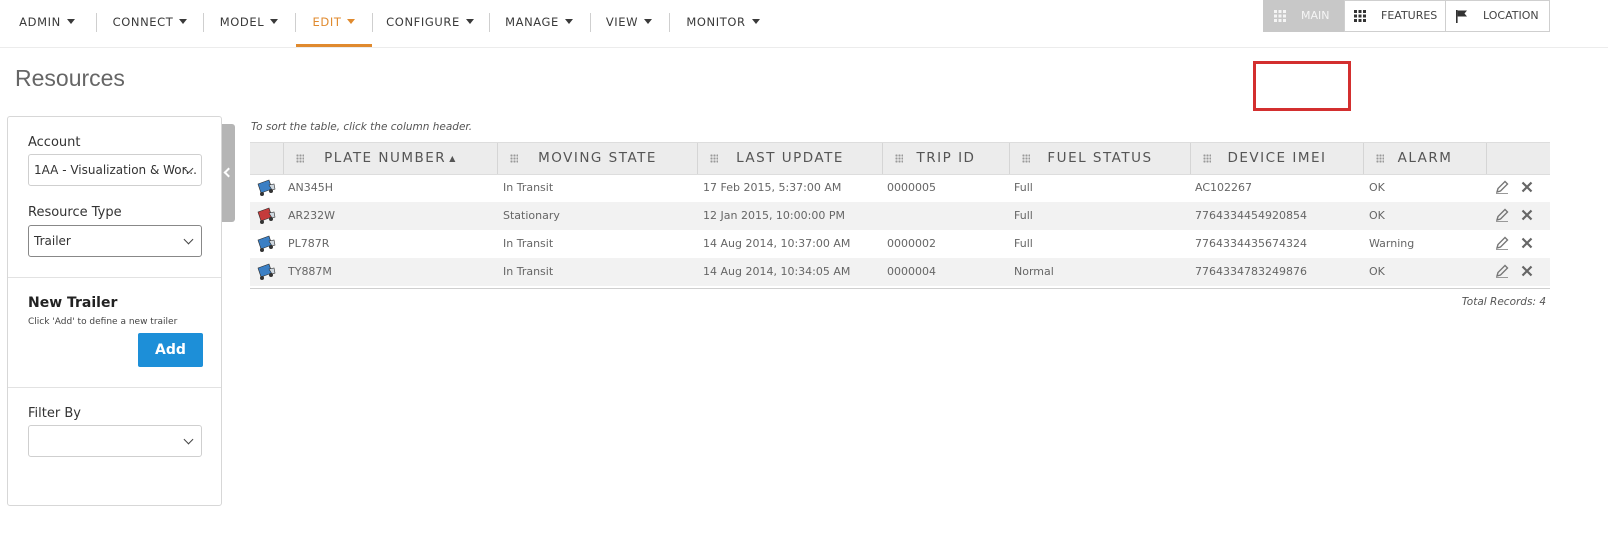 The width and height of the screenshot is (1608, 534). I want to click on nav-view: VIEW, so click(629, 22).